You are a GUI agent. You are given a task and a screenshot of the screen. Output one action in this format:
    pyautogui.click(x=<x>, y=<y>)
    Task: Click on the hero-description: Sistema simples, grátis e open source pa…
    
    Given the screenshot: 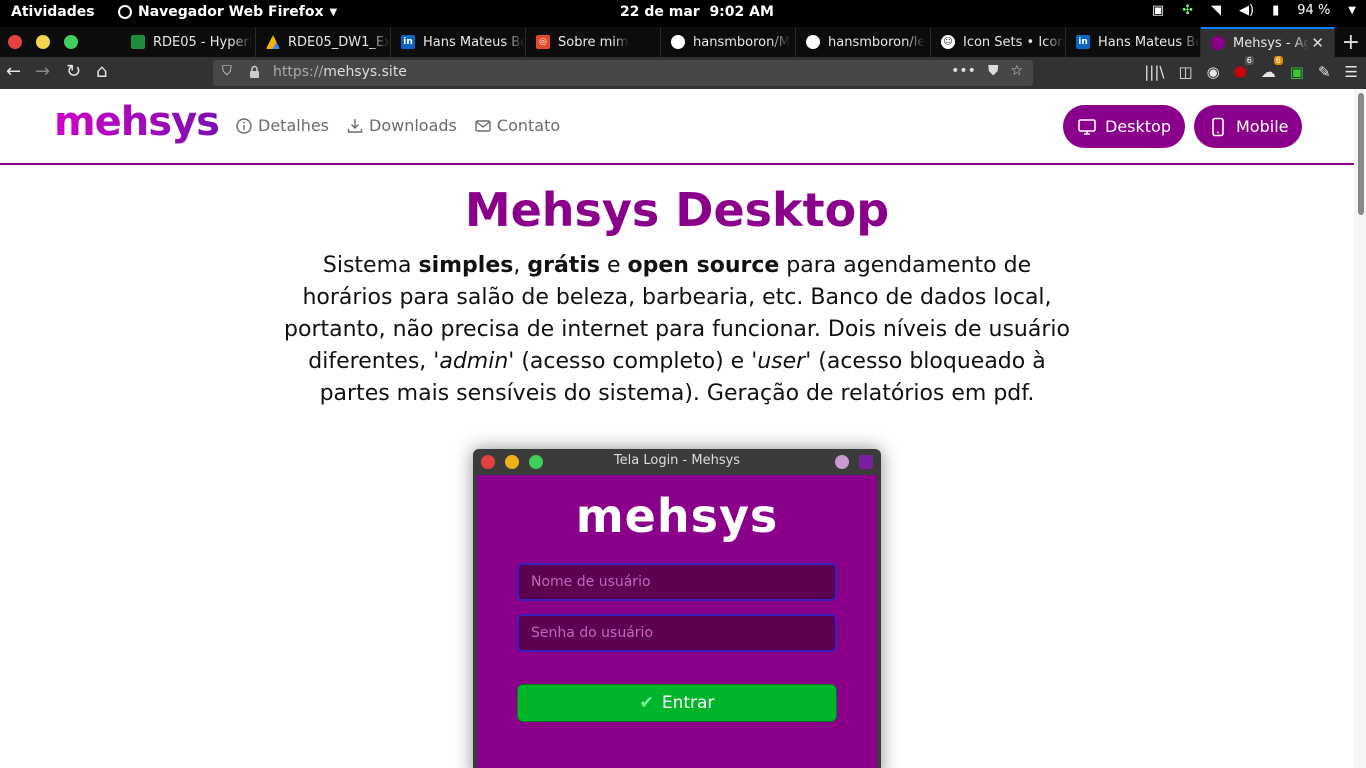 What is the action you would take?
    pyautogui.click(x=677, y=330)
    